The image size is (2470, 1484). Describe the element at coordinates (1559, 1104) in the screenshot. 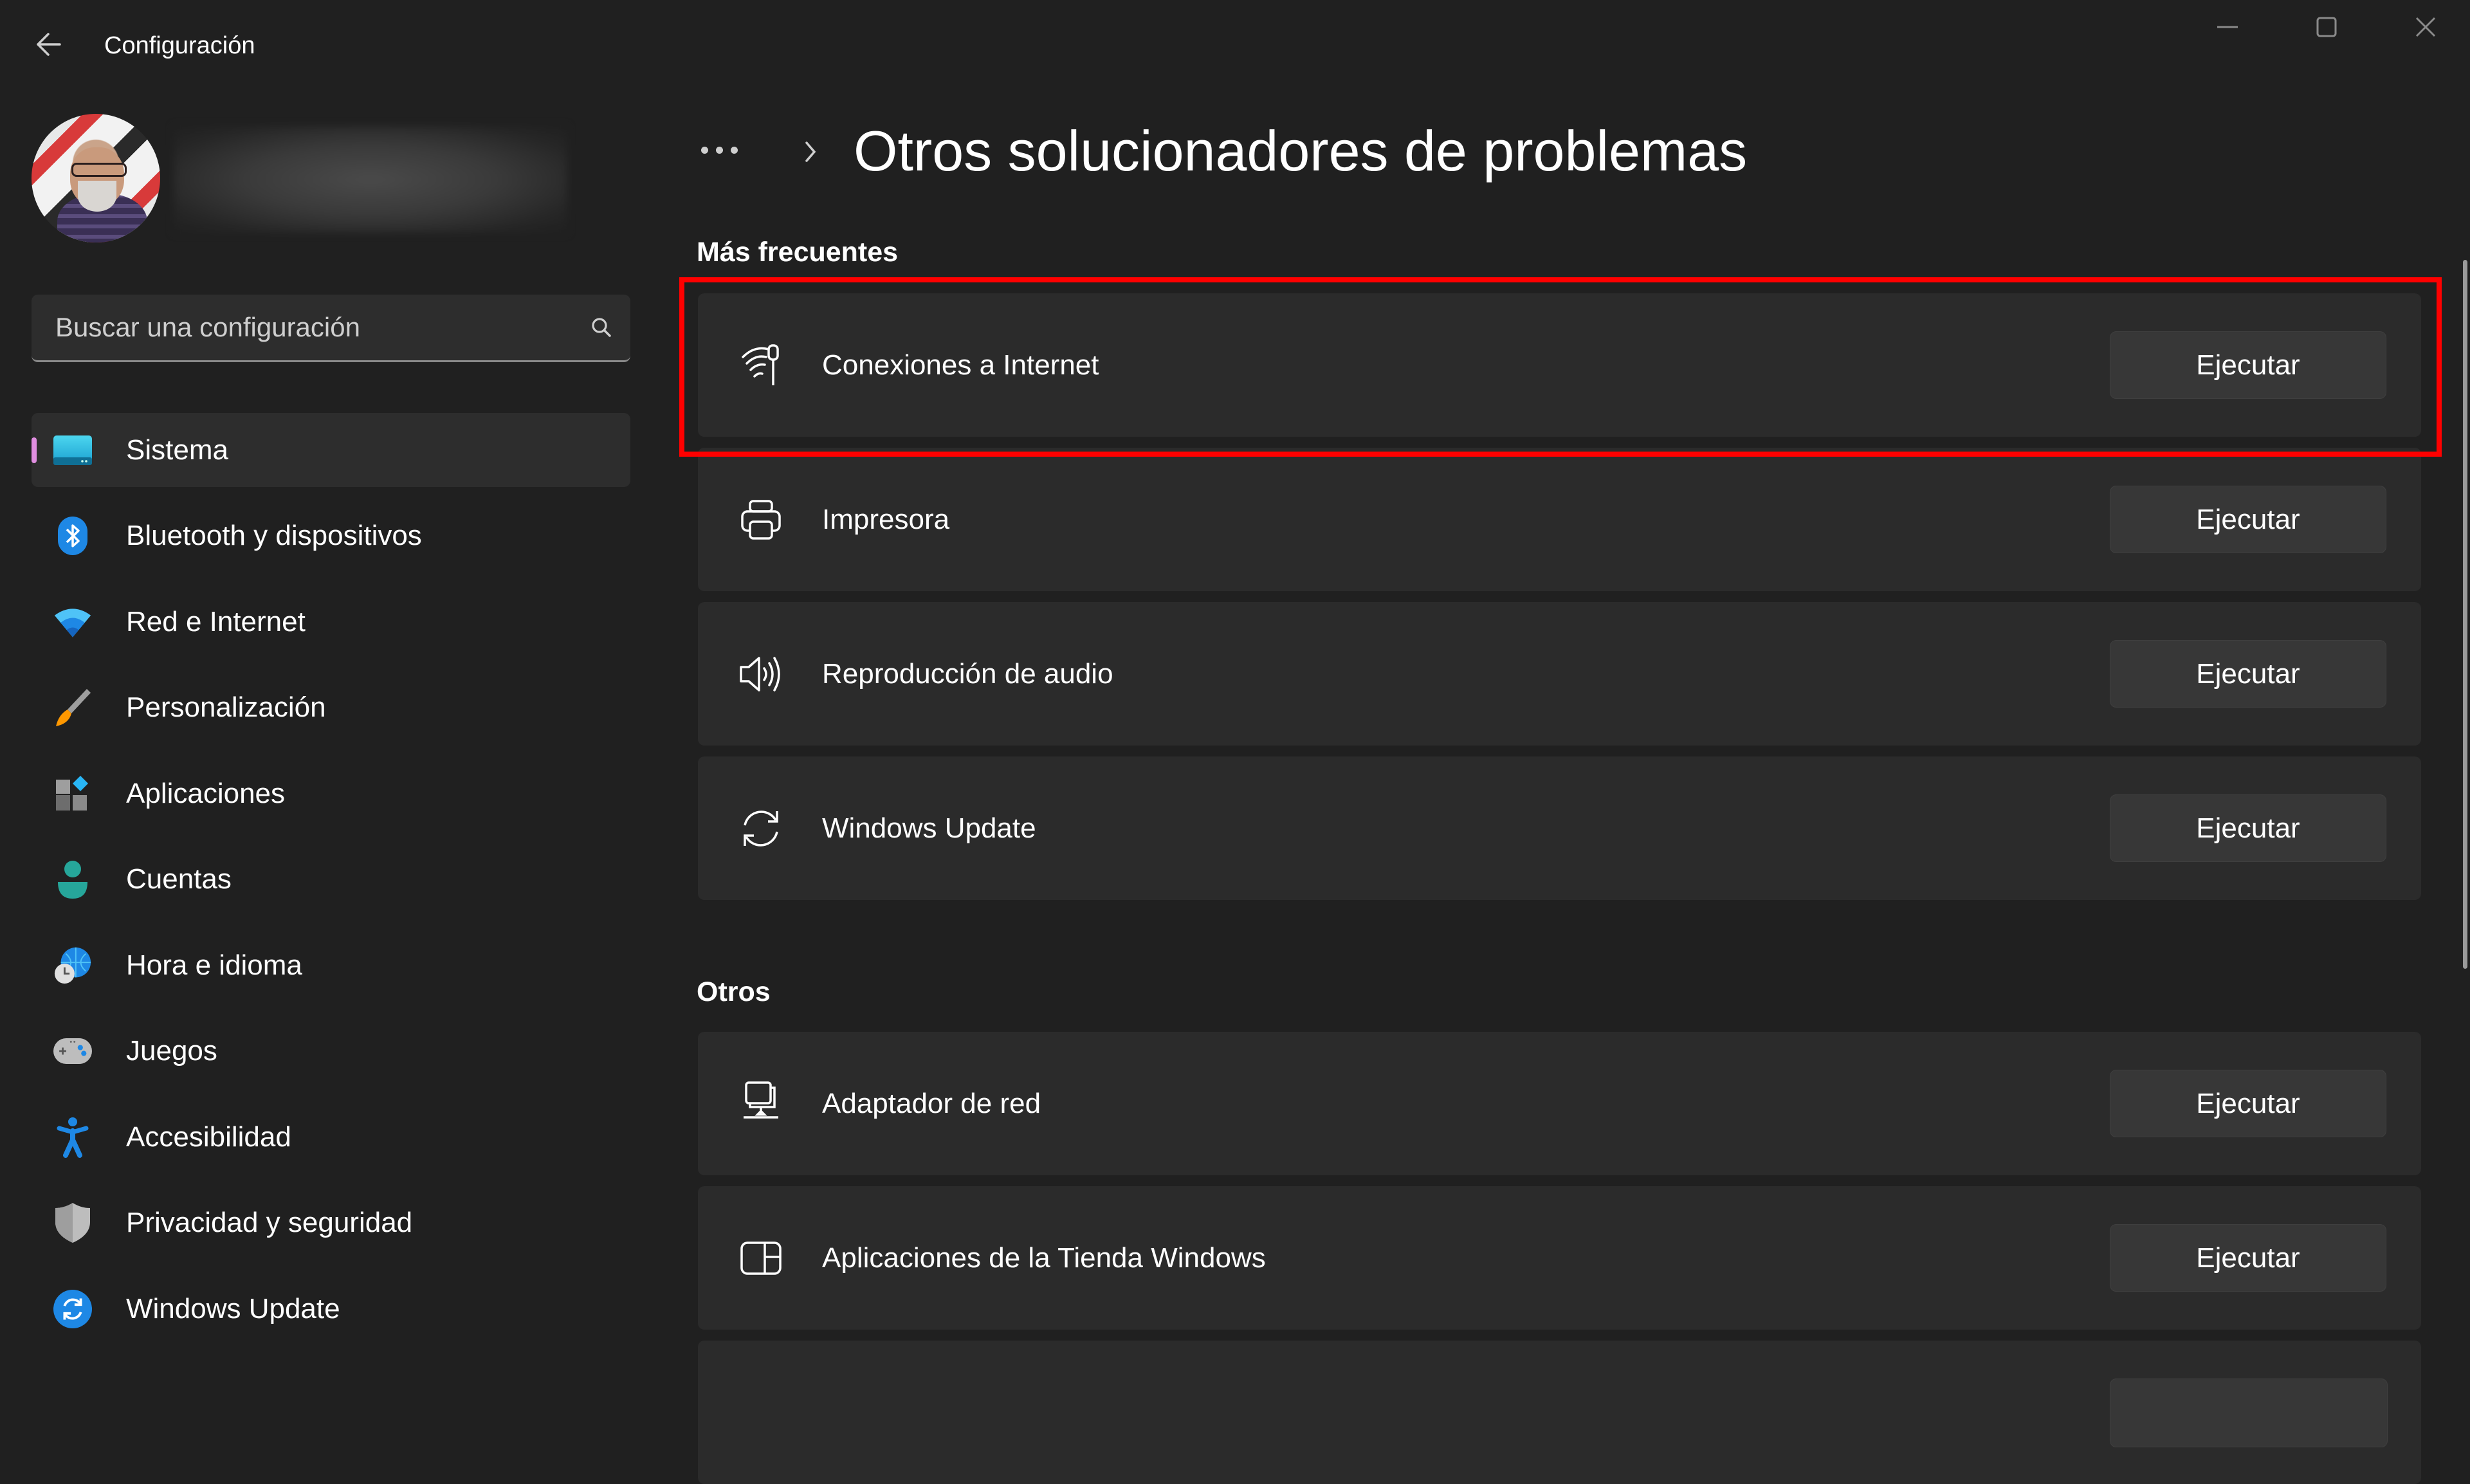

I see `troubleshooter-row-adaptador-red: Adaptador de red Ejecutar` at that location.